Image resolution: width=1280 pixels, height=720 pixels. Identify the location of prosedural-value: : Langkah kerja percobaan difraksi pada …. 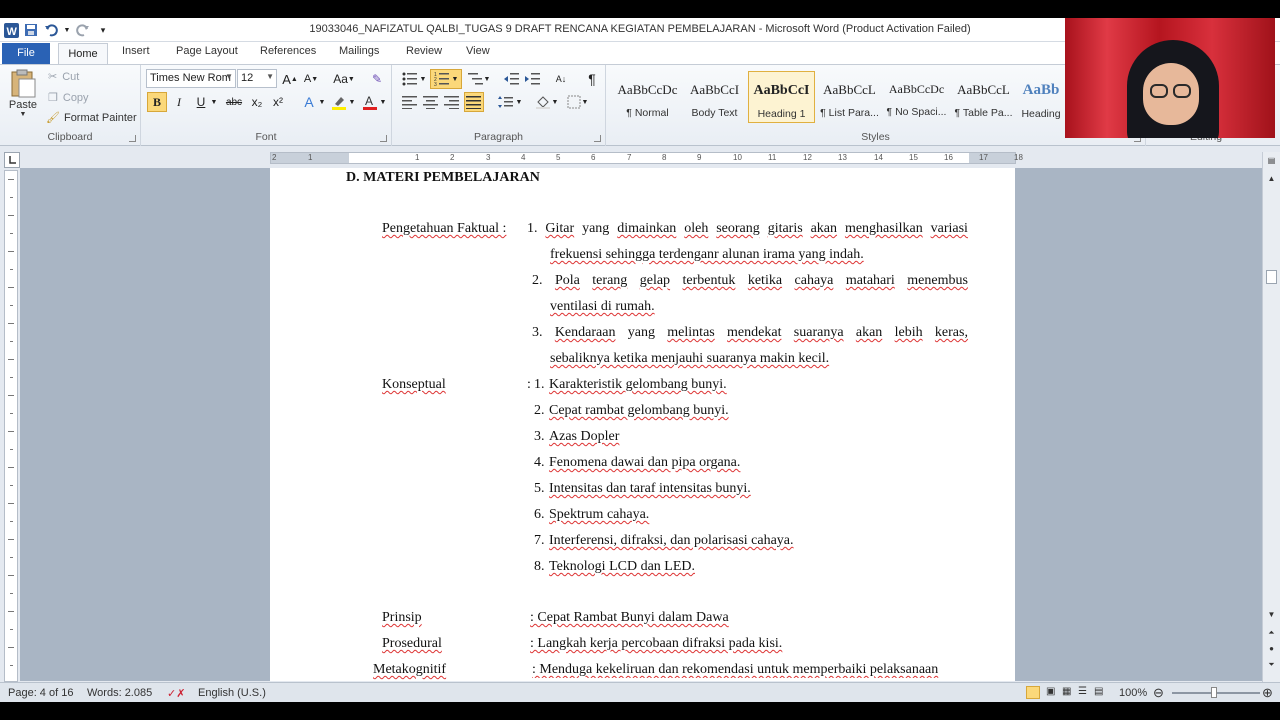
(656, 643).